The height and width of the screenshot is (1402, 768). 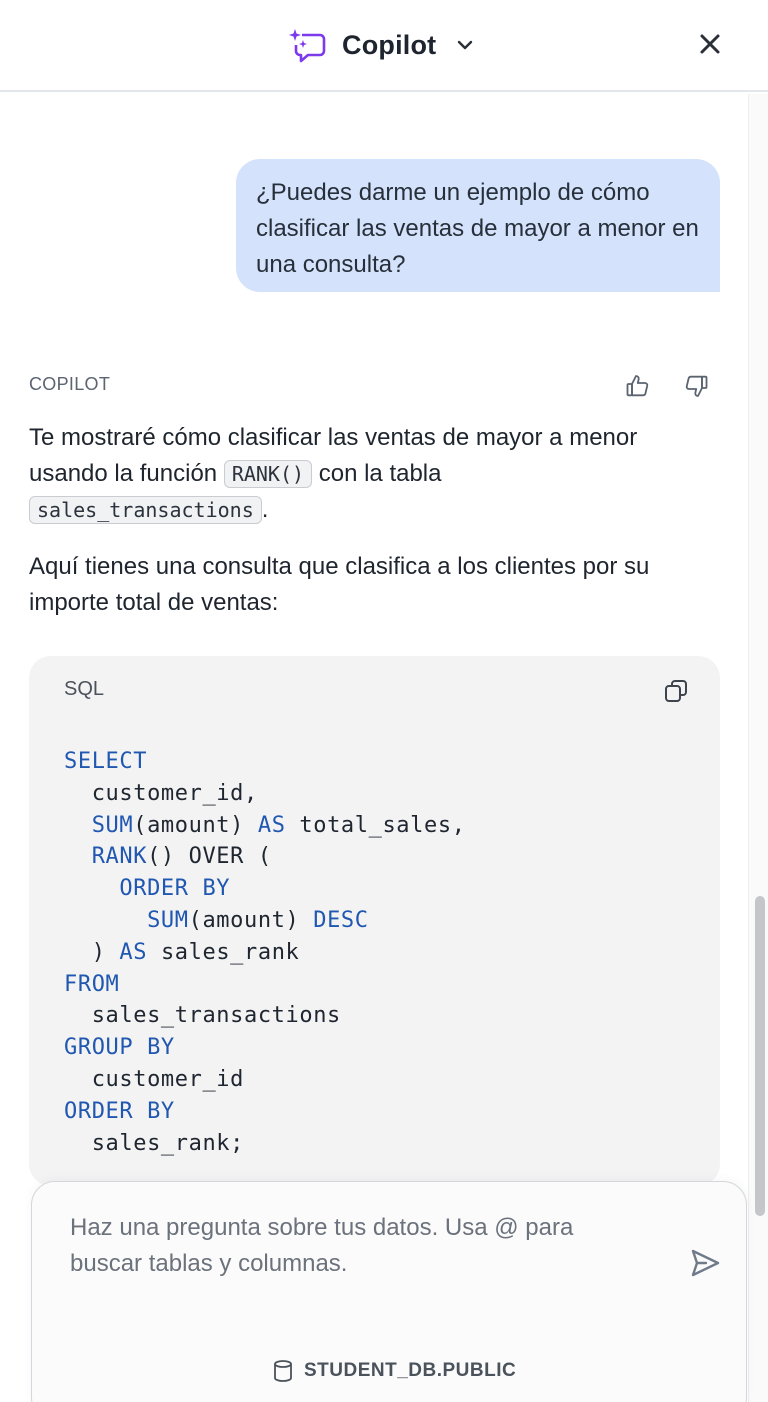 I want to click on code-line: sales_rank;, so click(x=154, y=1143).